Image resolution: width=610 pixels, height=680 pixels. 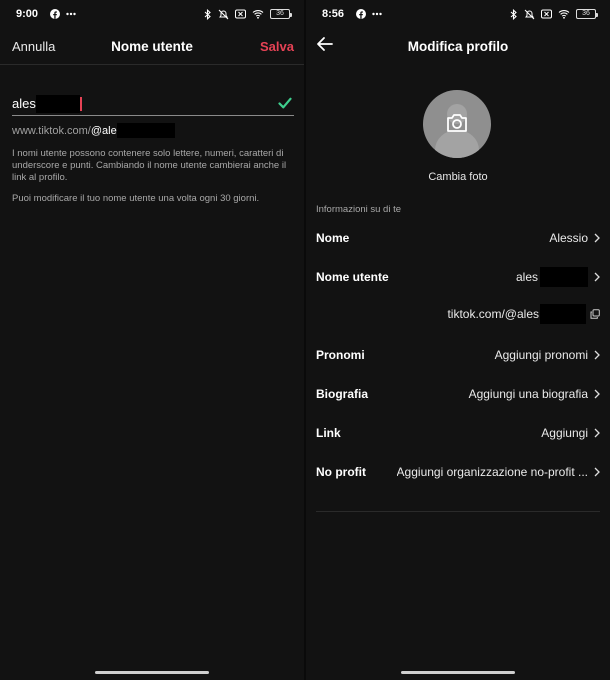 What do you see at coordinates (595, 314) in the screenshot?
I see `copy-icon` at bounding box center [595, 314].